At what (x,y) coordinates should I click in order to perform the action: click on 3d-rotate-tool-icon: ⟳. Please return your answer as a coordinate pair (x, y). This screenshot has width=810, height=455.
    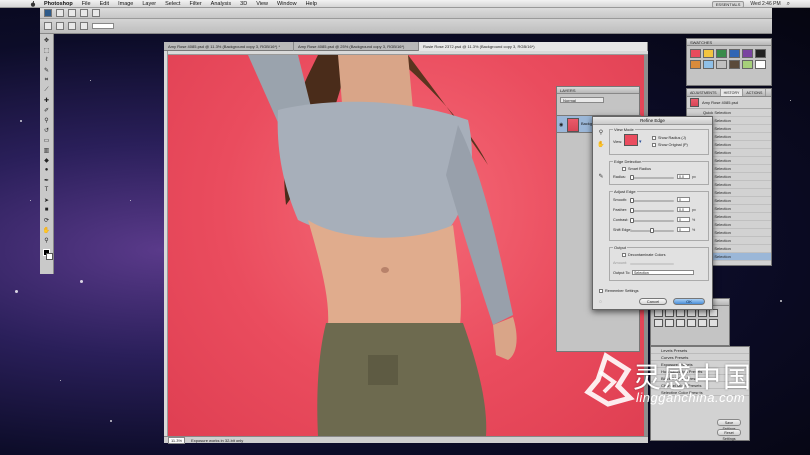
    Looking at the image, I should click on (47, 220).